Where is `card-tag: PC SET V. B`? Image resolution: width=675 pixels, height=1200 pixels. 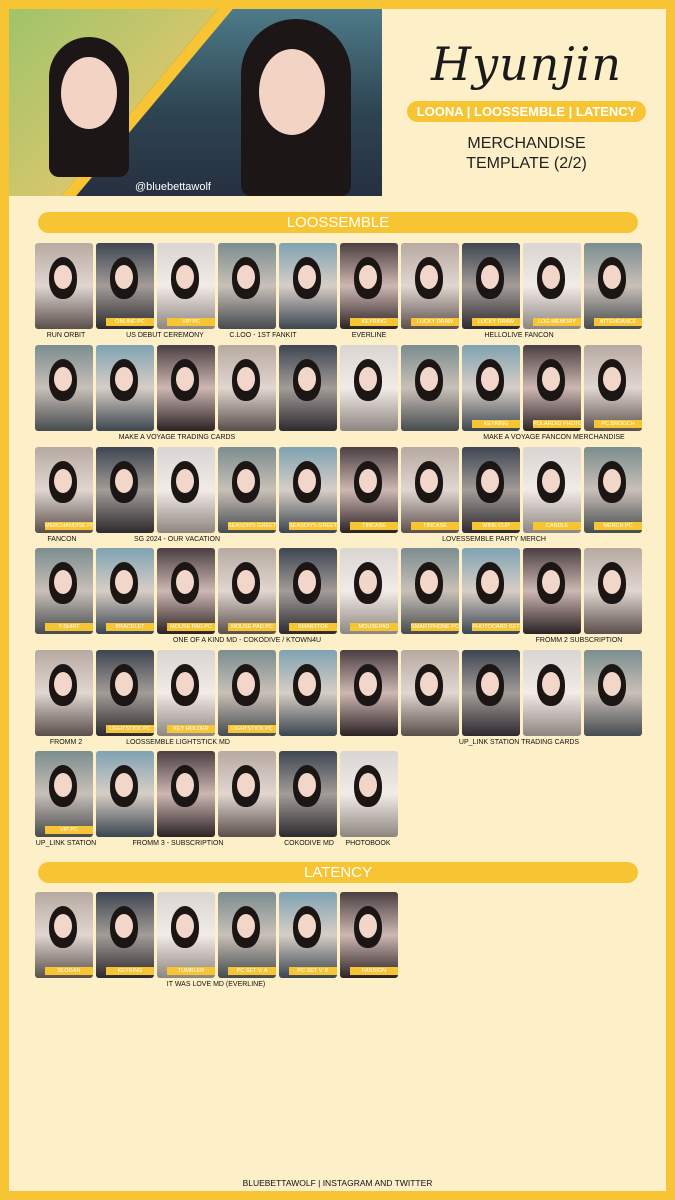
card-tag: PC SET V. B is located at coordinates (313, 971).